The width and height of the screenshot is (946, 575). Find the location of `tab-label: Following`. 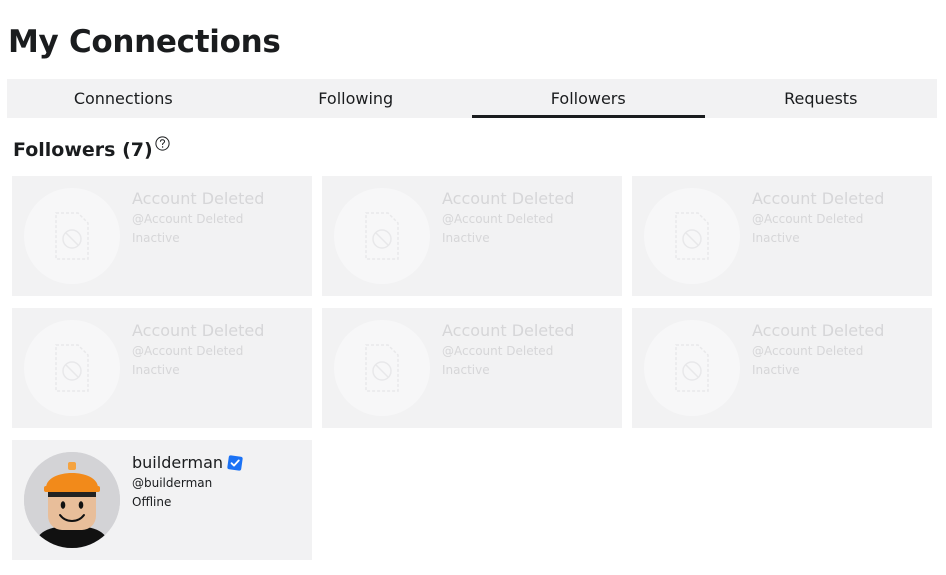

tab-label: Following is located at coordinates (356, 98).